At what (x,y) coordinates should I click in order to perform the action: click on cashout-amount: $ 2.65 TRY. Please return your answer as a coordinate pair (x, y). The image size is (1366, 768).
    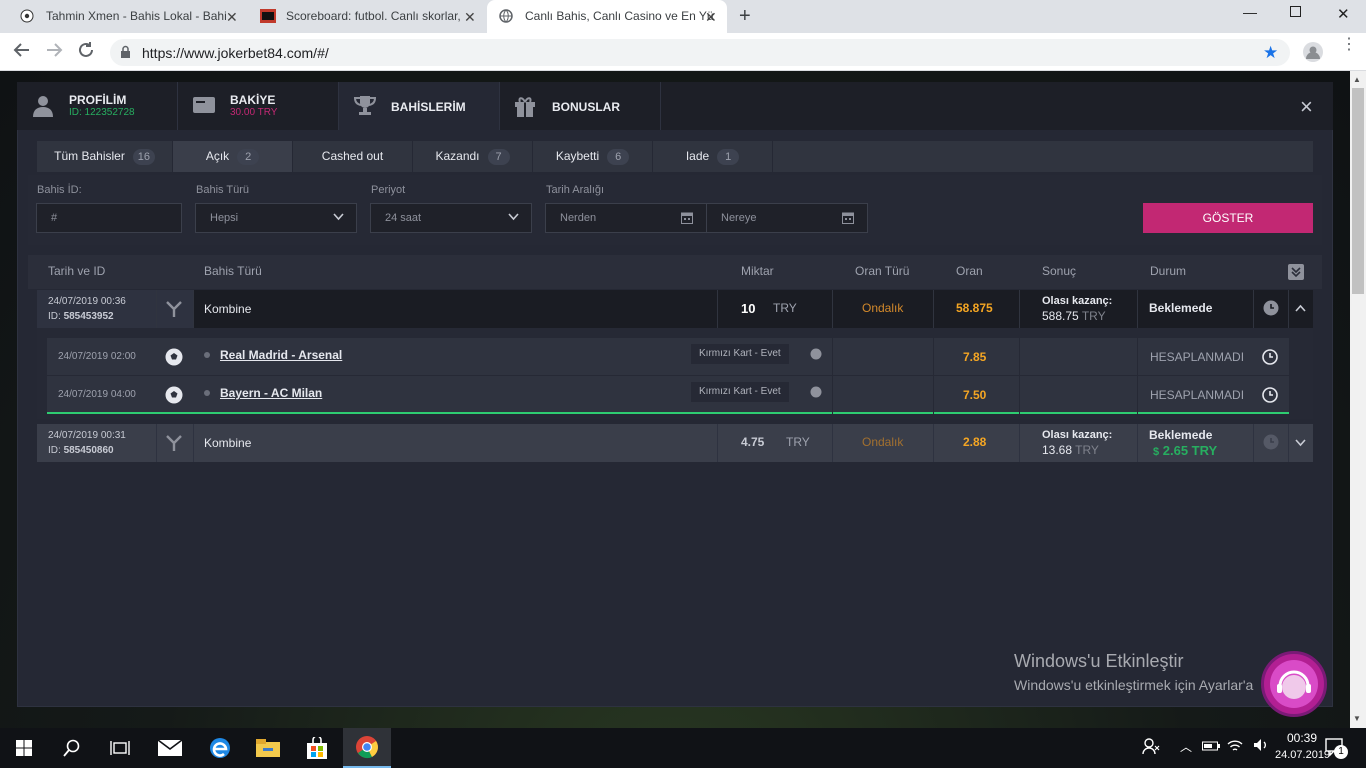
    Looking at the image, I should click on (1185, 450).